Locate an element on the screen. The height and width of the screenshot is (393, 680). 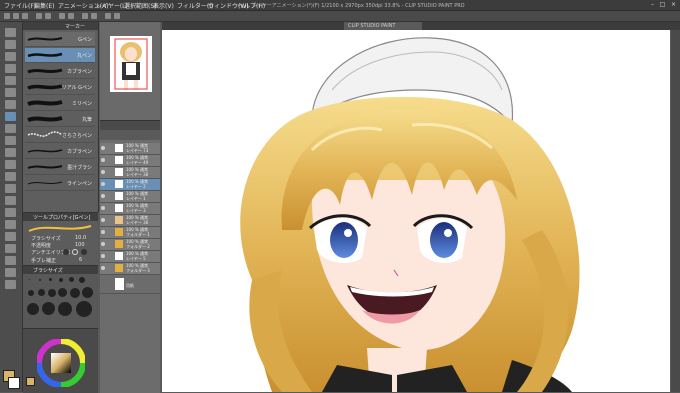
invert-selection-icon is located at coordinates (94, 16).